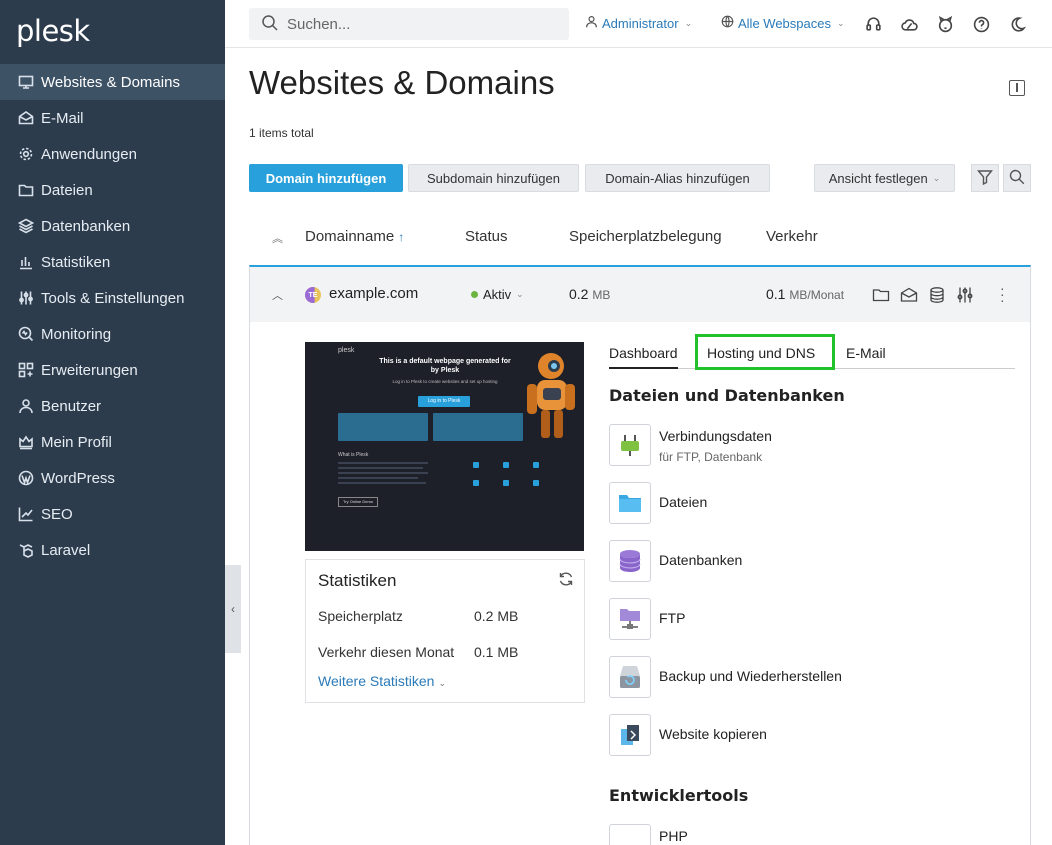 The height and width of the screenshot is (845, 1052). Describe the element at coordinates (909, 24) in the screenshot. I see `cloud-icon` at that location.